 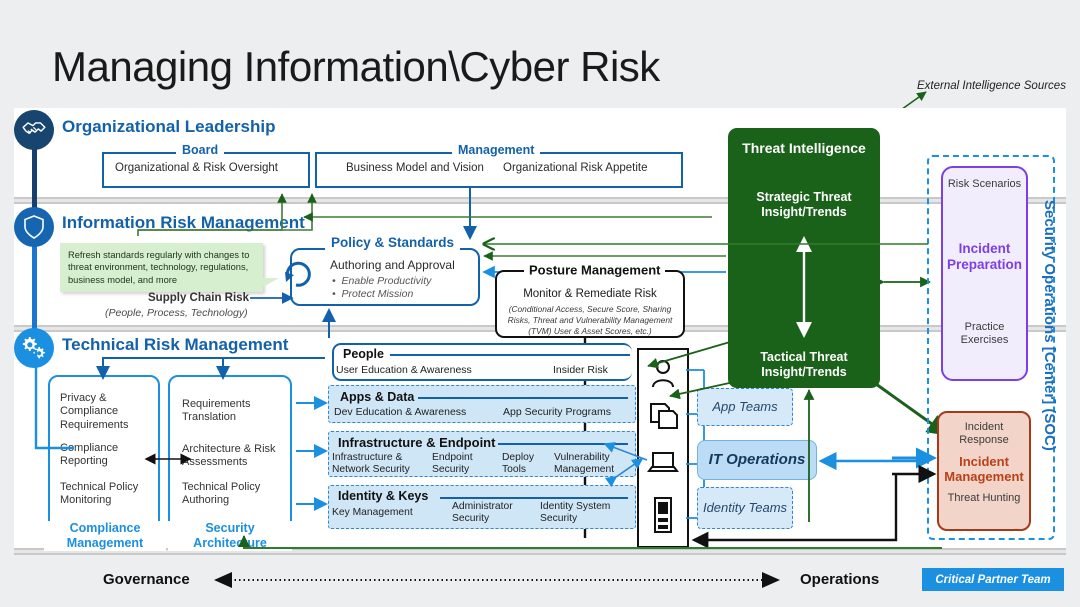 What do you see at coordinates (580, 370) in the screenshot?
I see `capability-item-people-1: Insider Risk` at bounding box center [580, 370].